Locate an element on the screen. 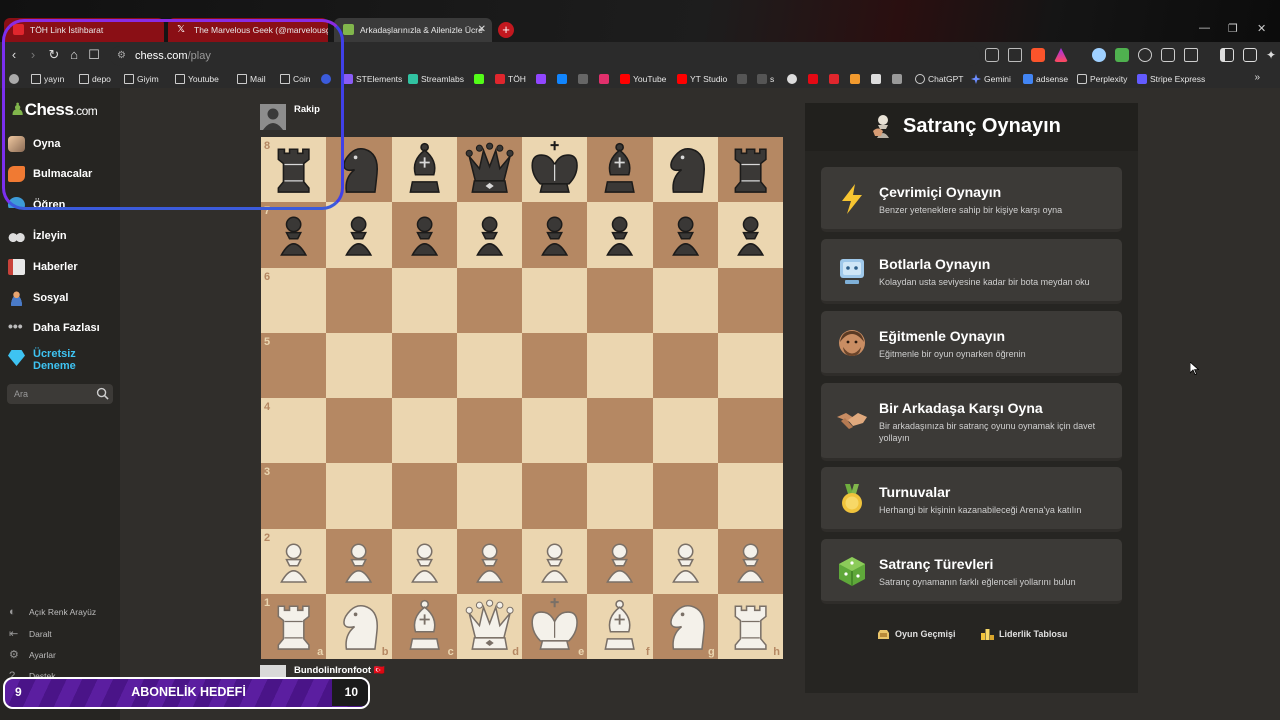 Image resolution: width=1280 pixels, height=720 pixels. brave-shield-icon is located at coordinates (1038, 55).